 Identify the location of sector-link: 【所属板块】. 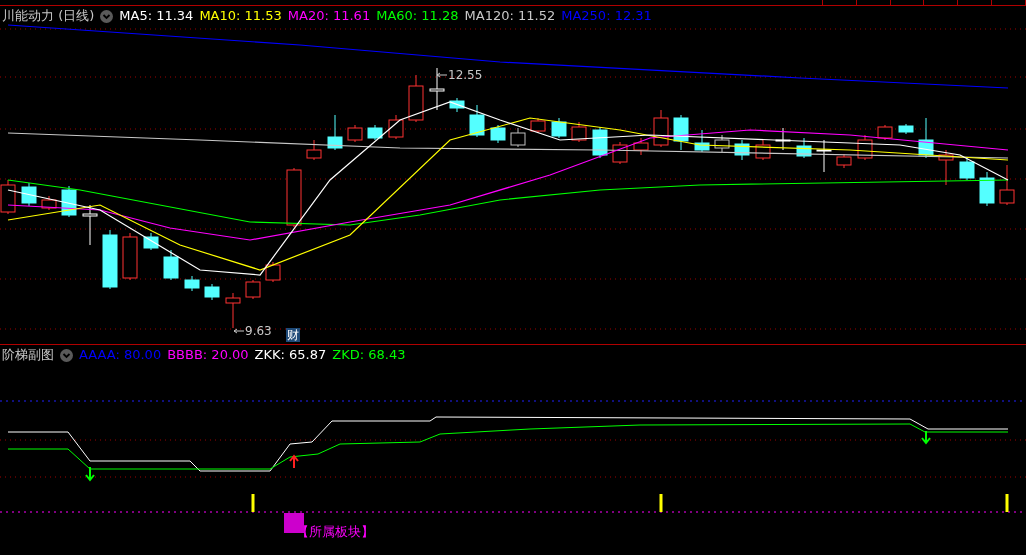
(335, 532).